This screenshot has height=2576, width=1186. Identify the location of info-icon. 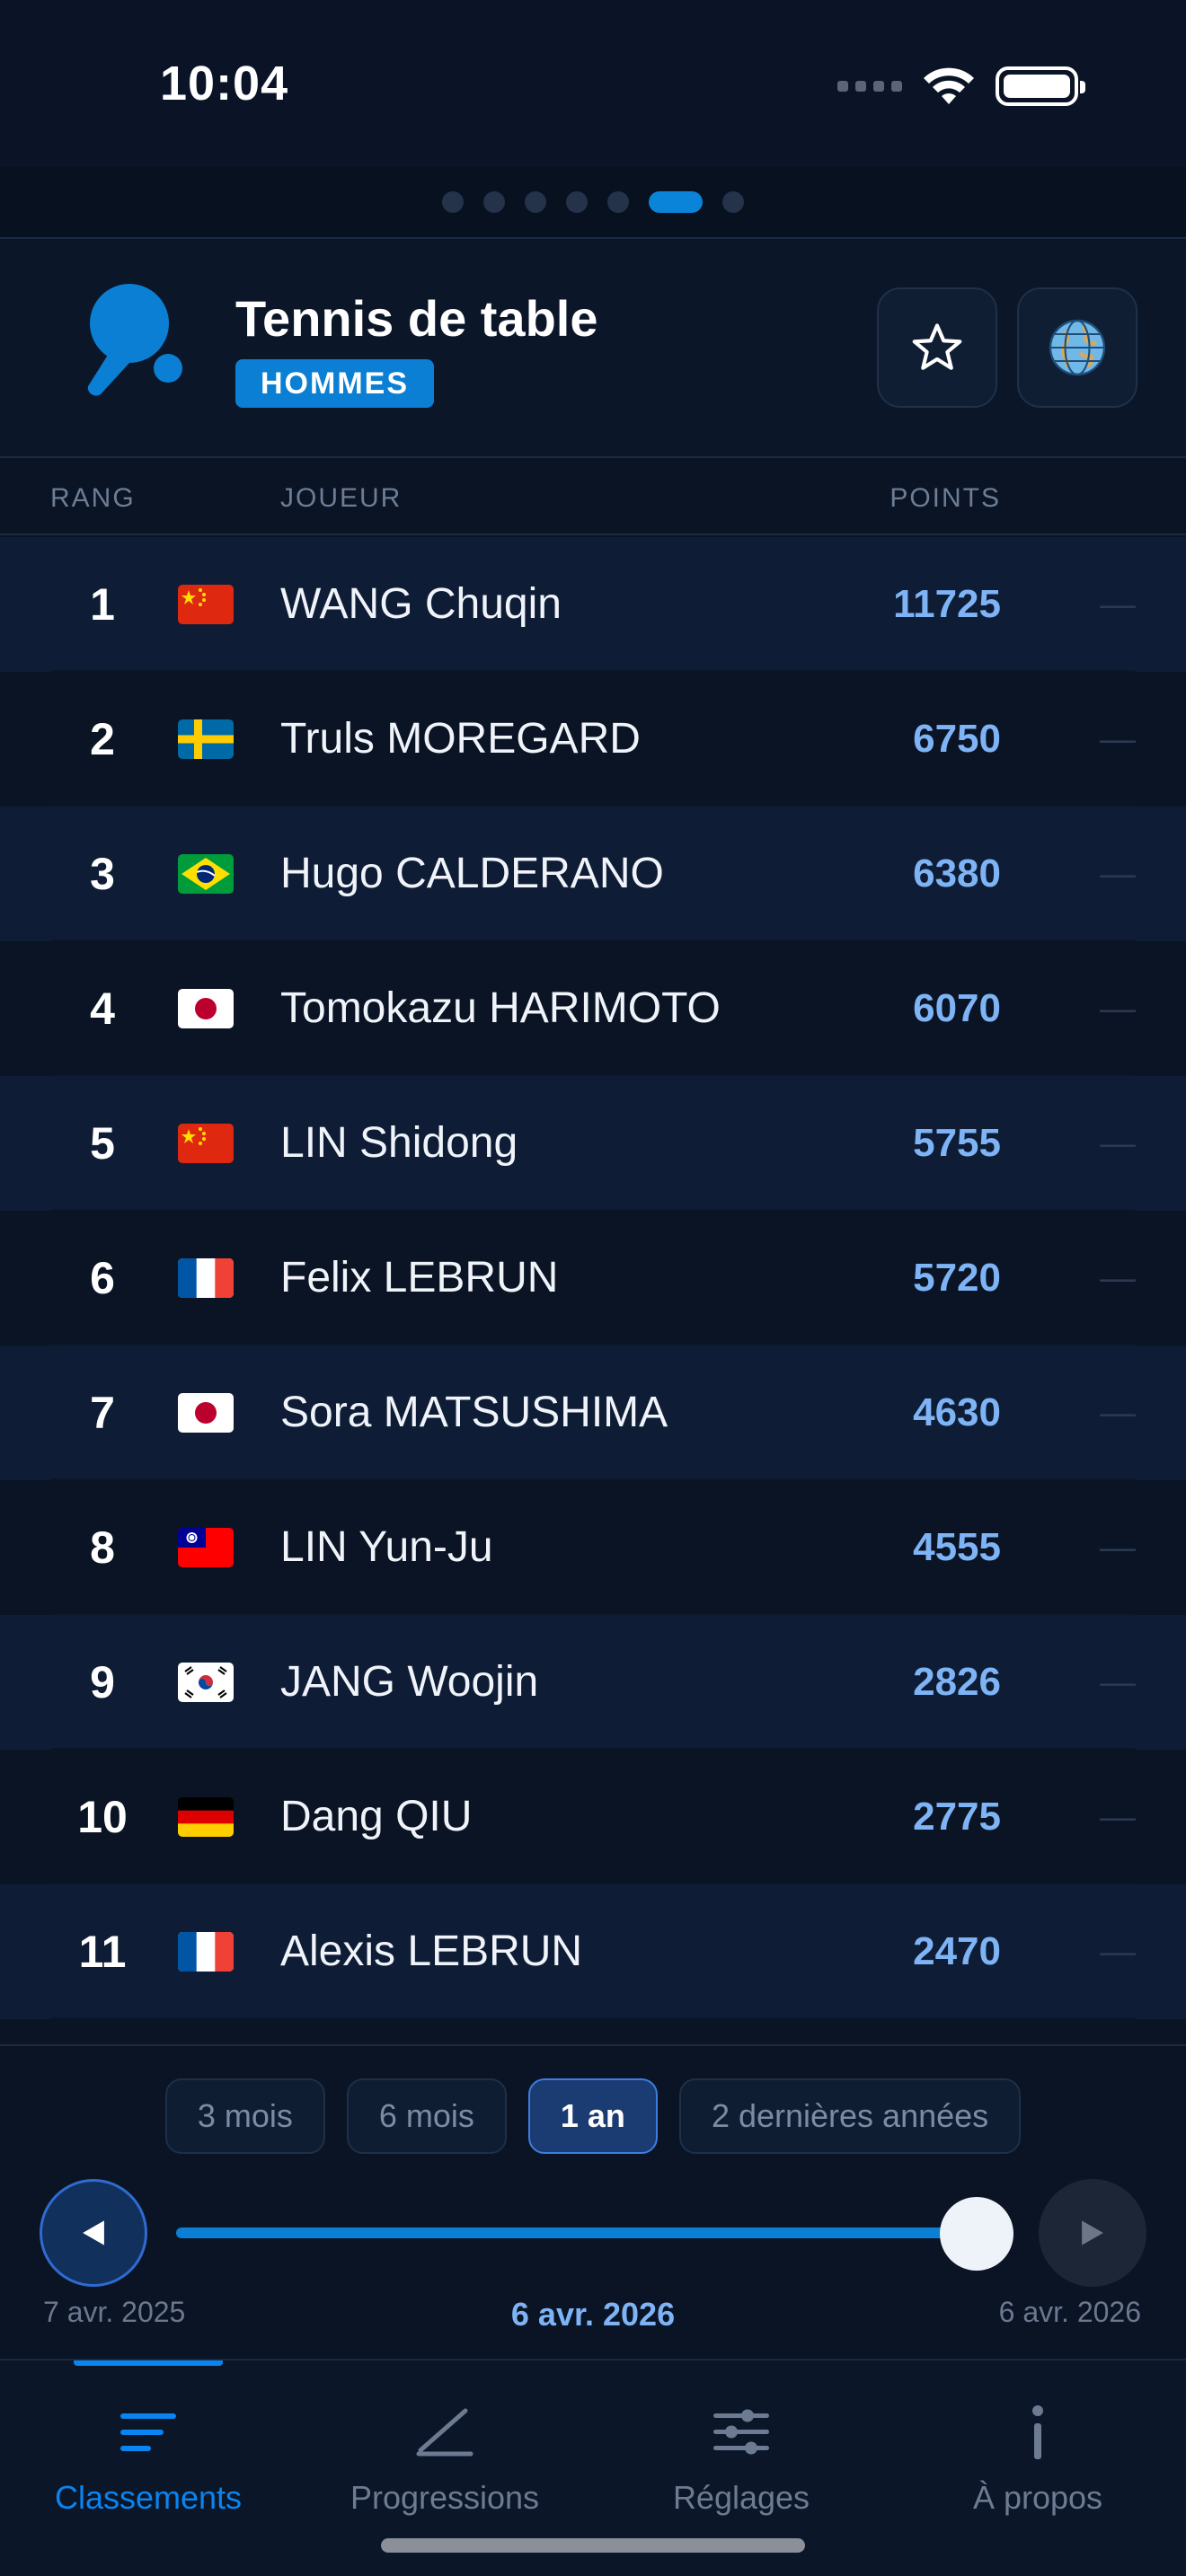
(1037, 2432).